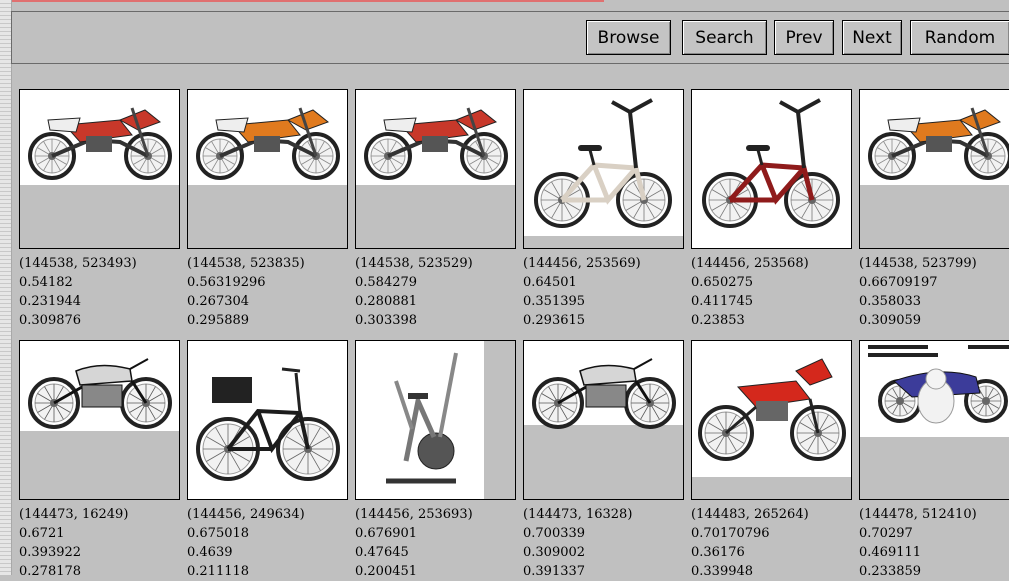 This screenshot has height=581, width=1009. I want to click on result-score: 0.676901, so click(386, 533).